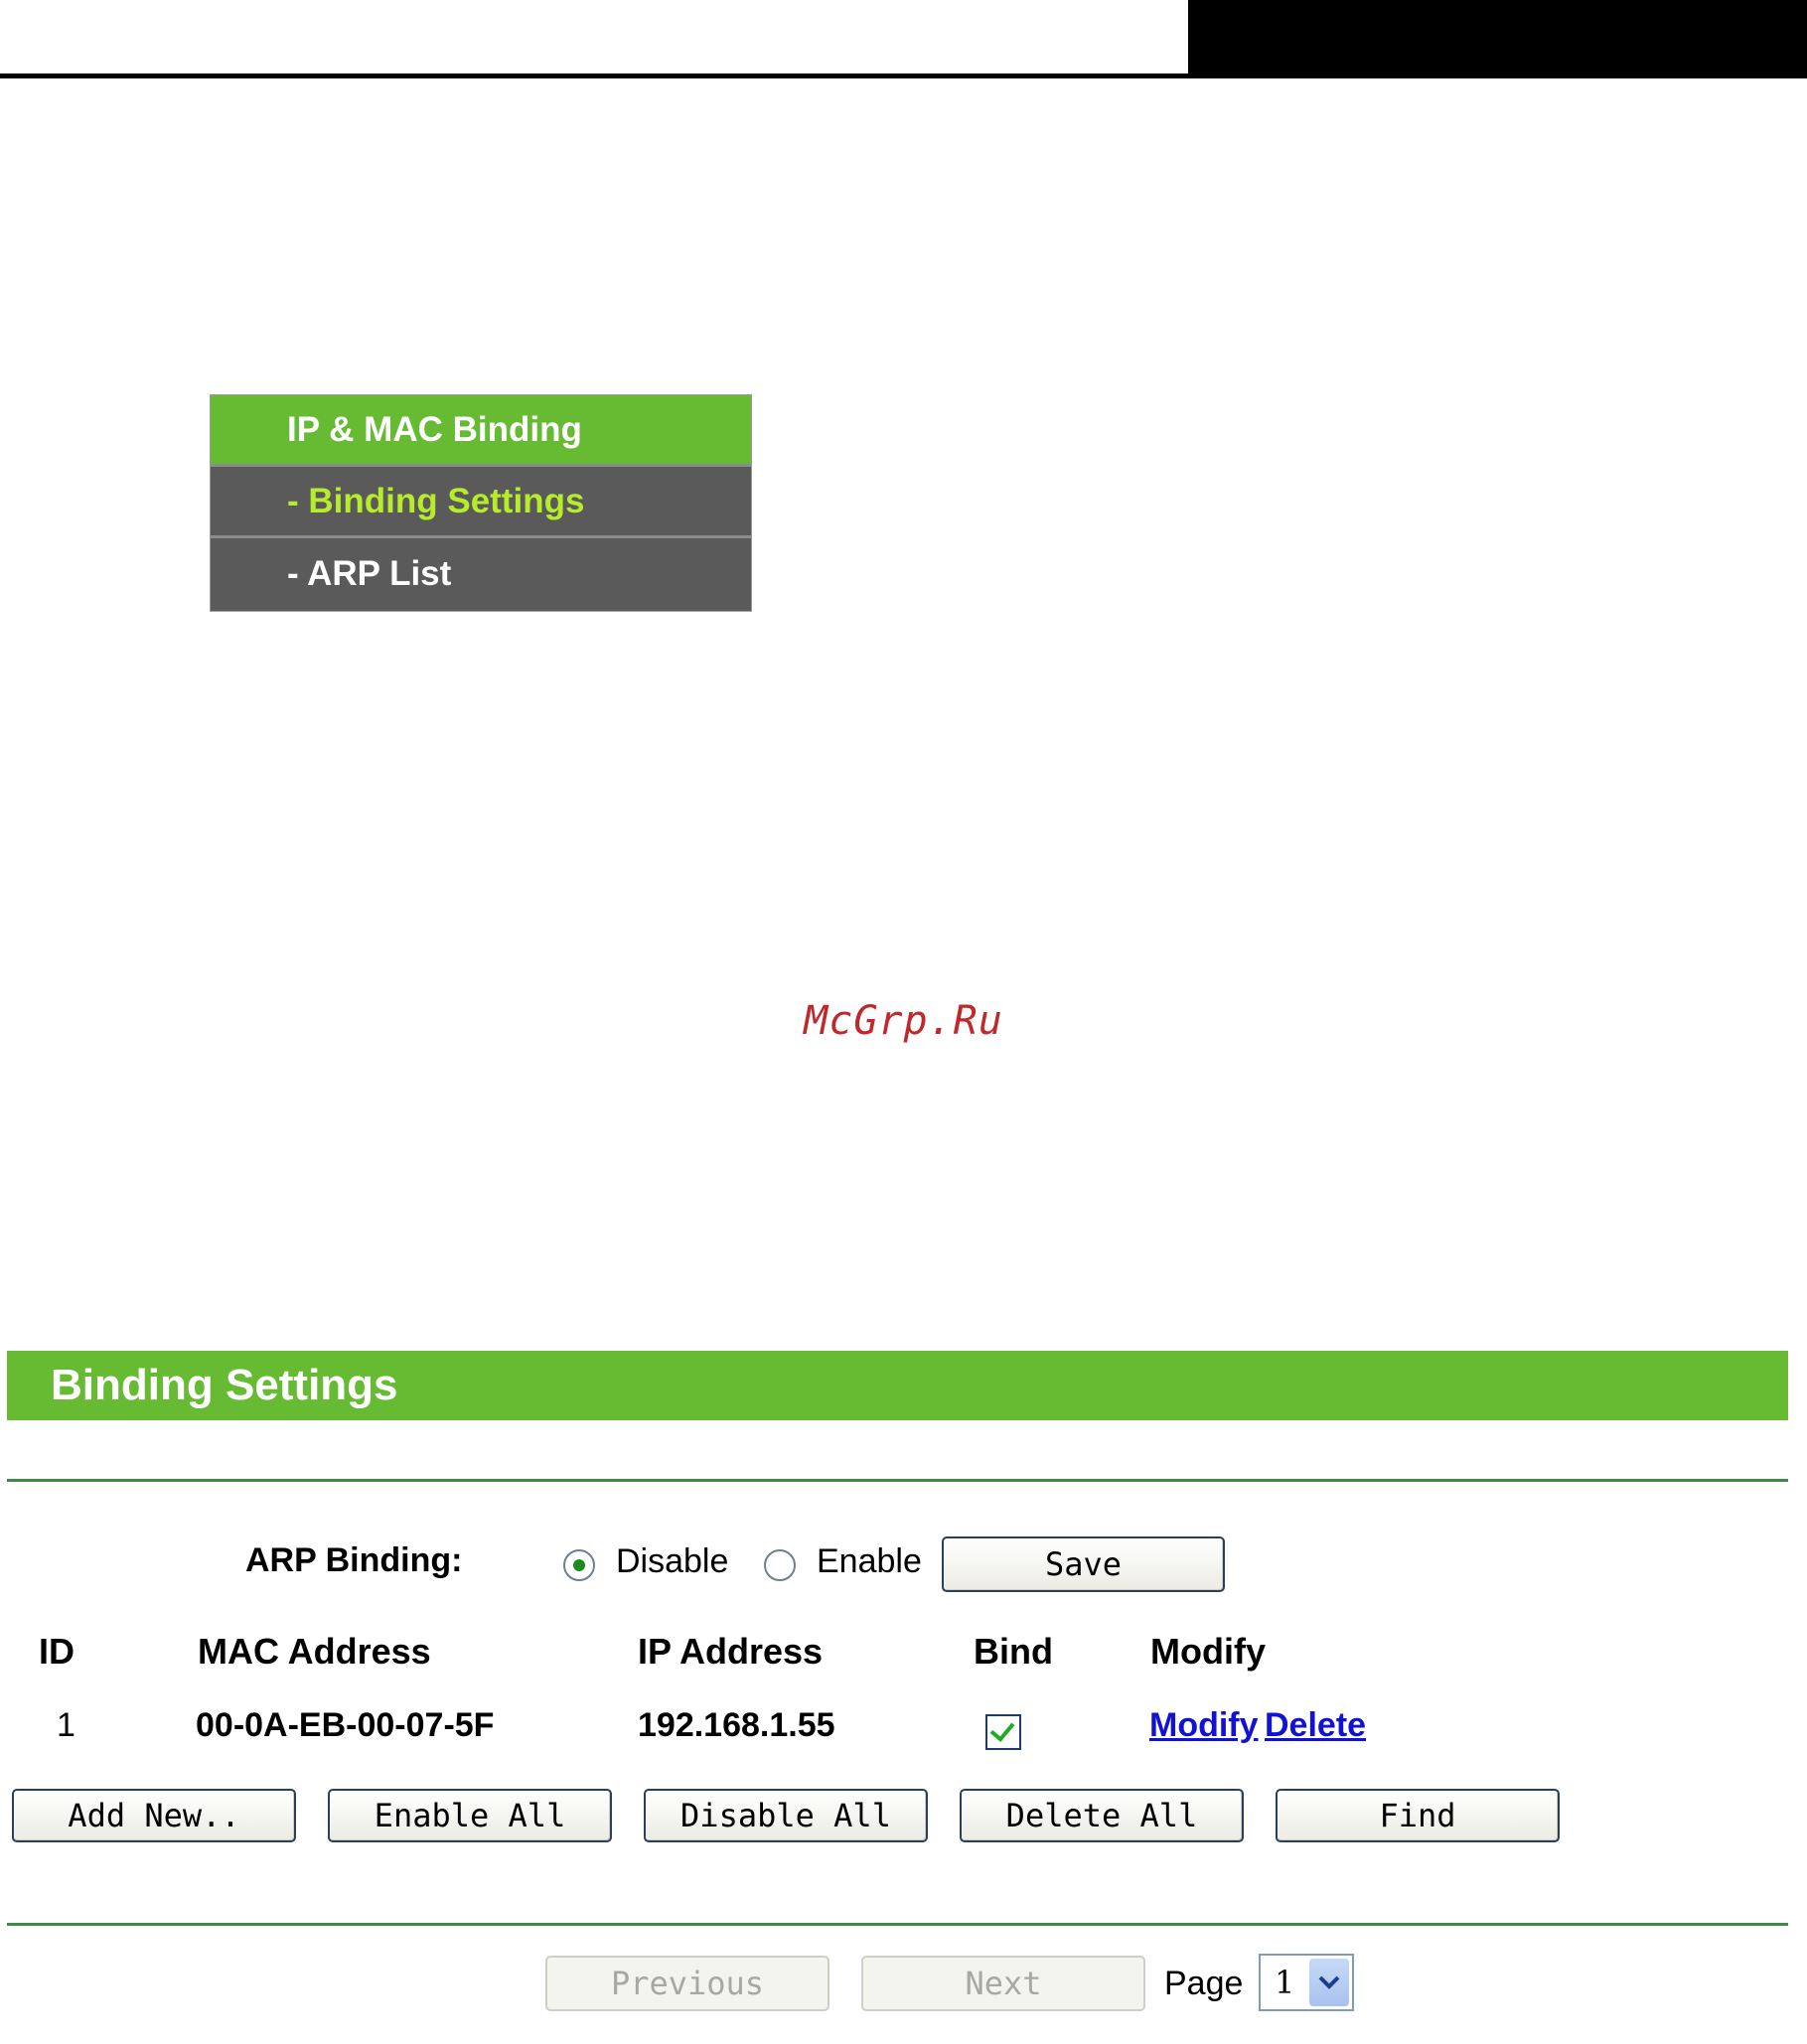 The width and height of the screenshot is (1807, 2044). Describe the element at coordinates (870, 1561) in the screenshot. I see `enable-radio-label: Enable` at that location.